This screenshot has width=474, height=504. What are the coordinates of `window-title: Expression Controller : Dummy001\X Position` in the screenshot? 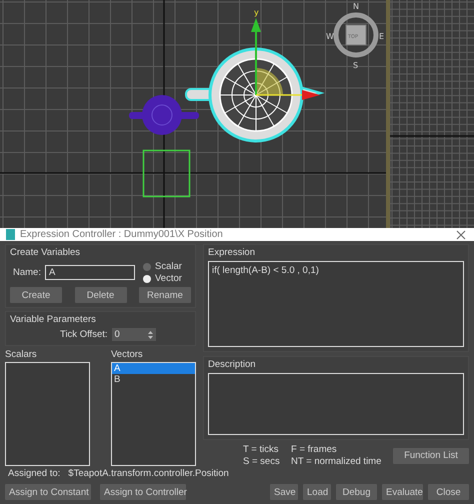 It's located at (122, 234).